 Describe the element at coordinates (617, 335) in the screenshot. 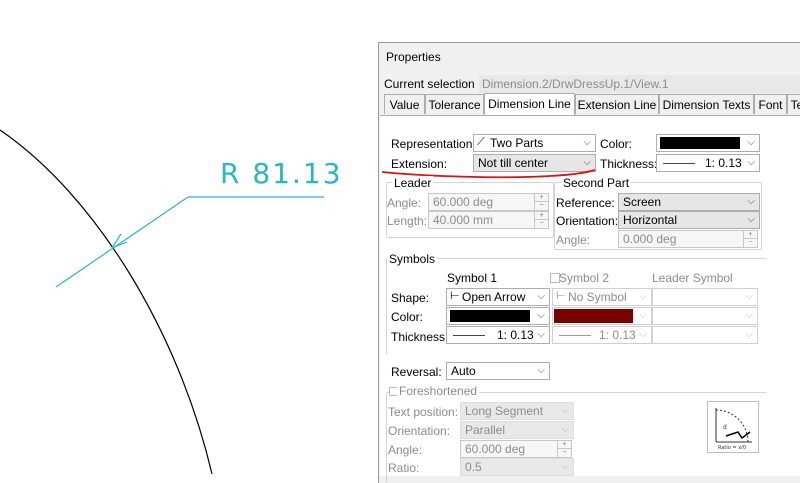

I see `symbol2-thickness-value: 1: 0.13` at that location.